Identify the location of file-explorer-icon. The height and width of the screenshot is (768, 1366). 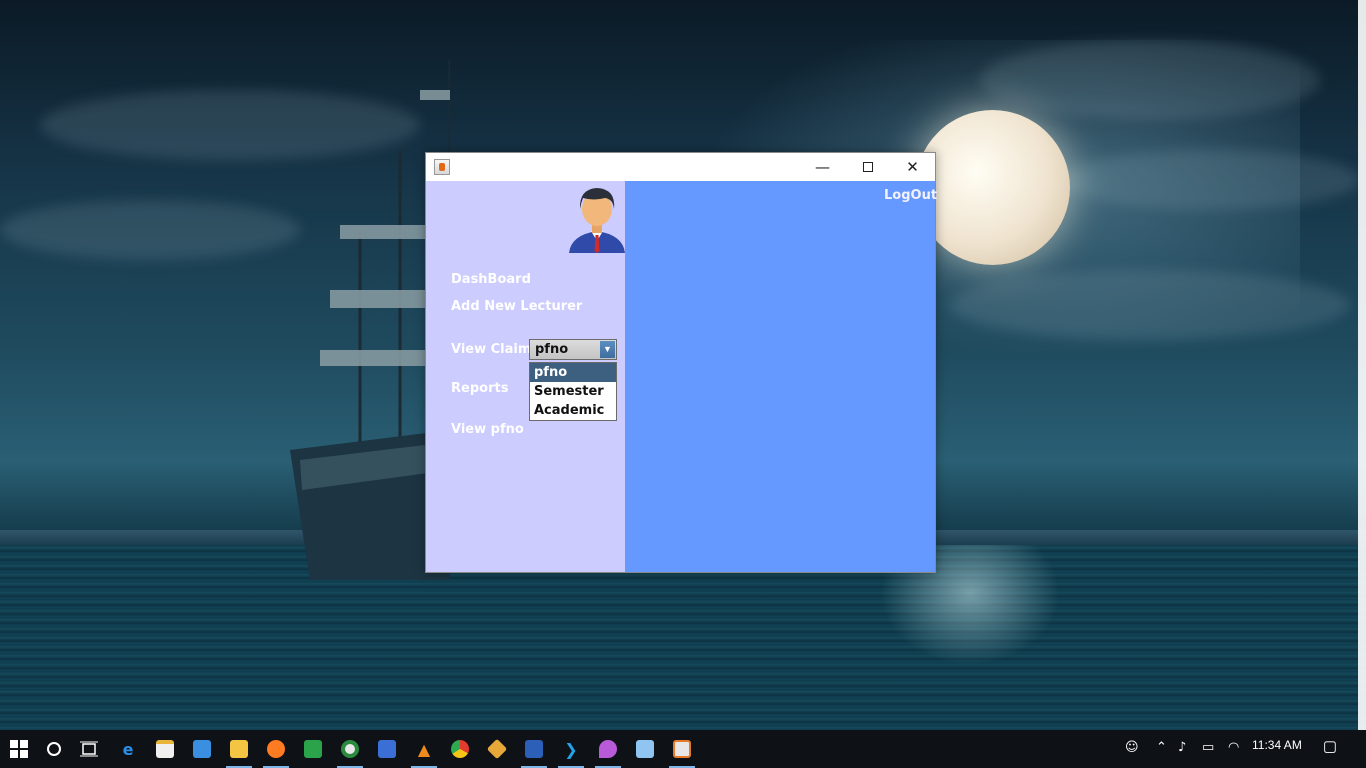
(239, 752).